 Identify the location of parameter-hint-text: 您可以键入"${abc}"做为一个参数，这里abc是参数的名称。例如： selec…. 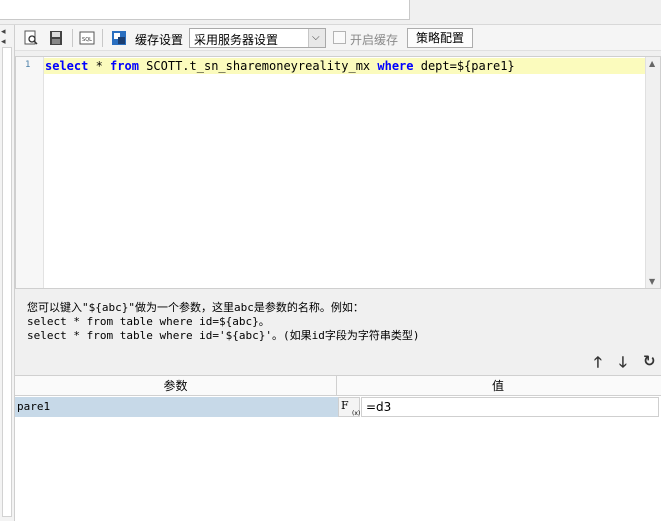
(223, 322).